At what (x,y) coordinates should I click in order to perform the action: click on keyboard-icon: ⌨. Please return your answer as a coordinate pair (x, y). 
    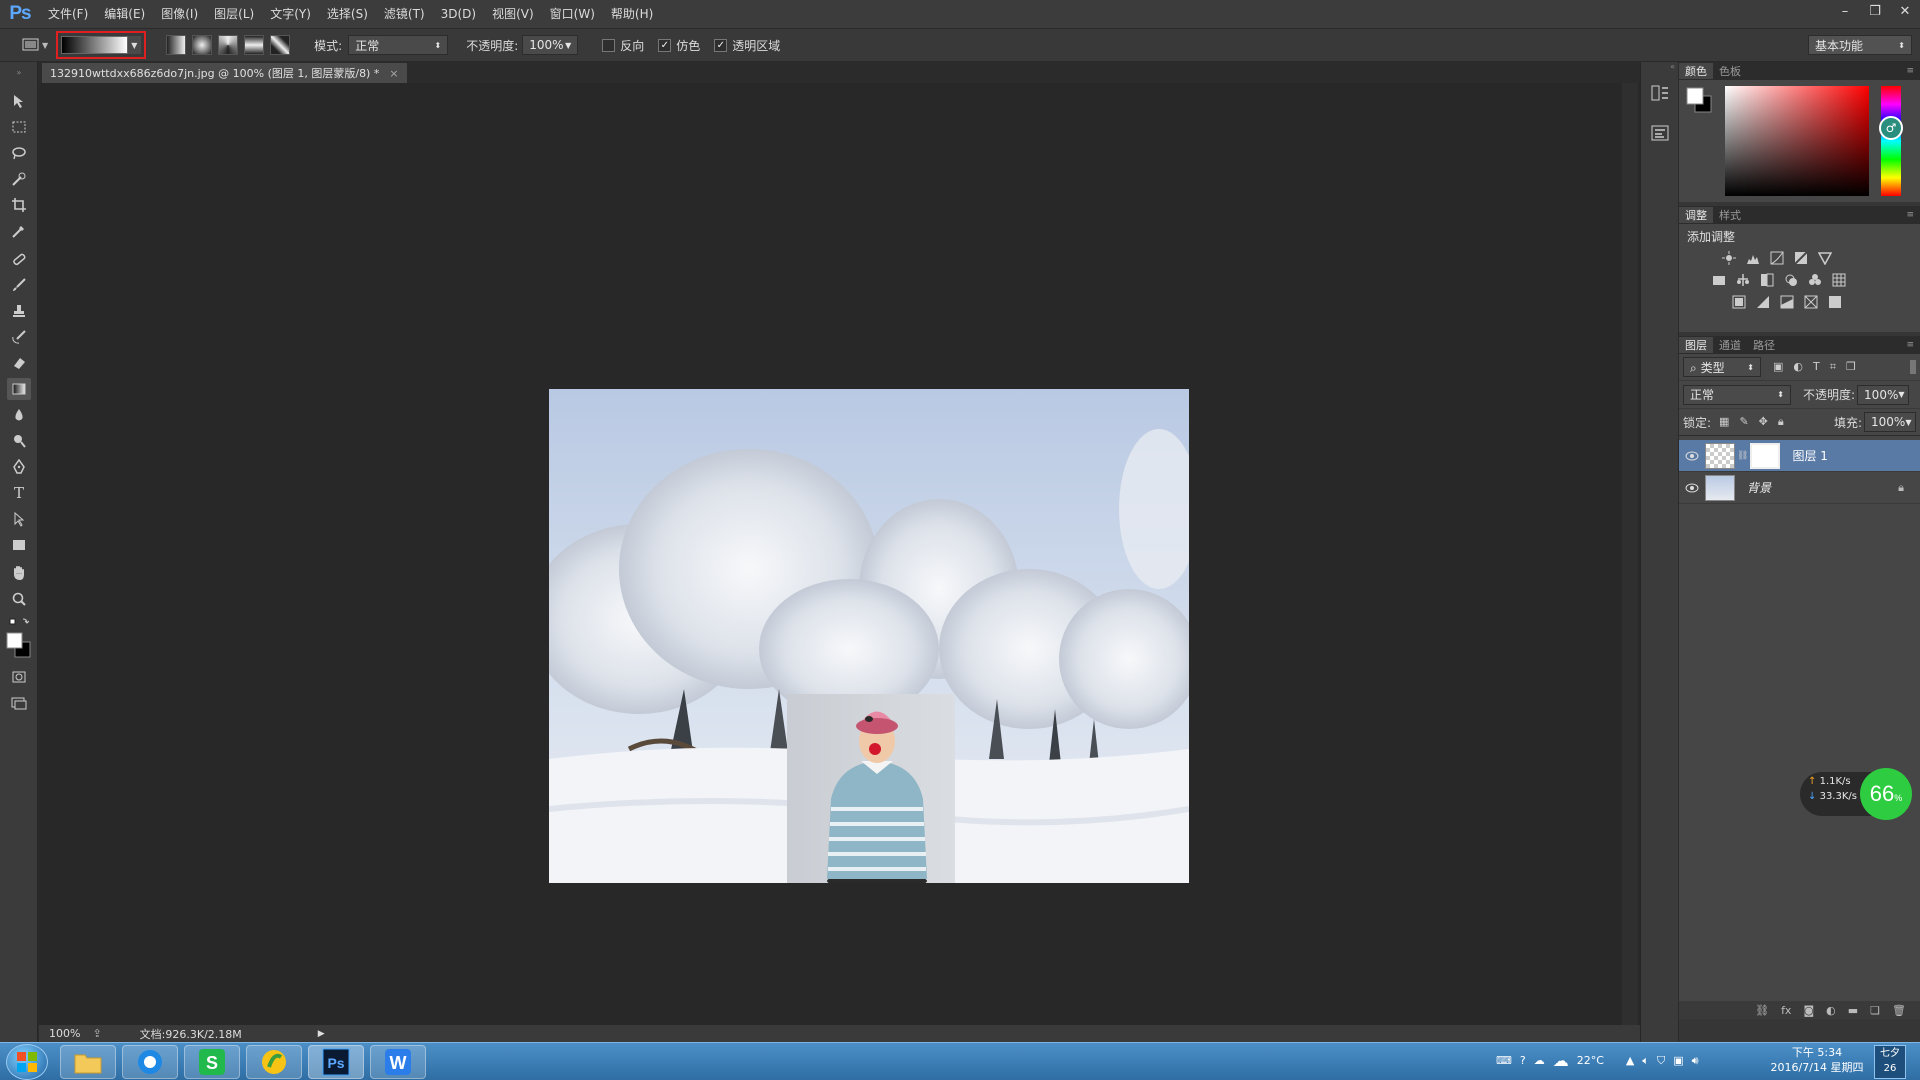
    Looking at the image, I should click on (1504, 1060).